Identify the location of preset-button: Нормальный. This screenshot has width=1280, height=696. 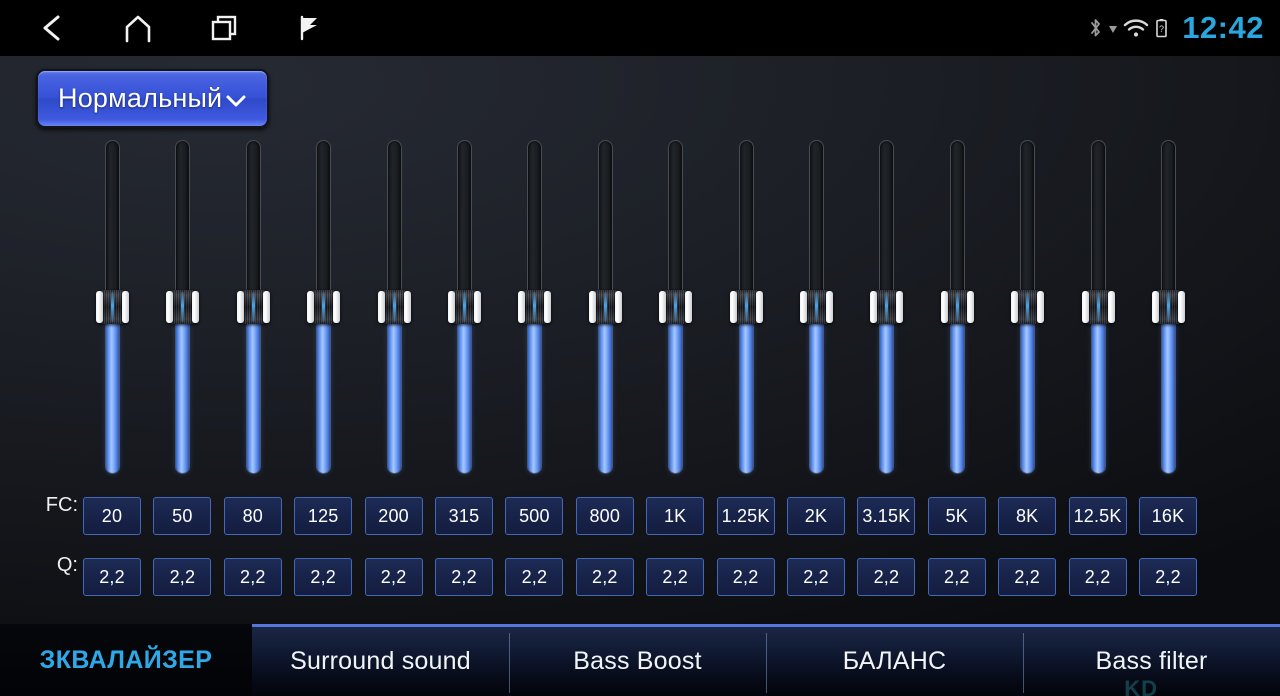
(153, 98).